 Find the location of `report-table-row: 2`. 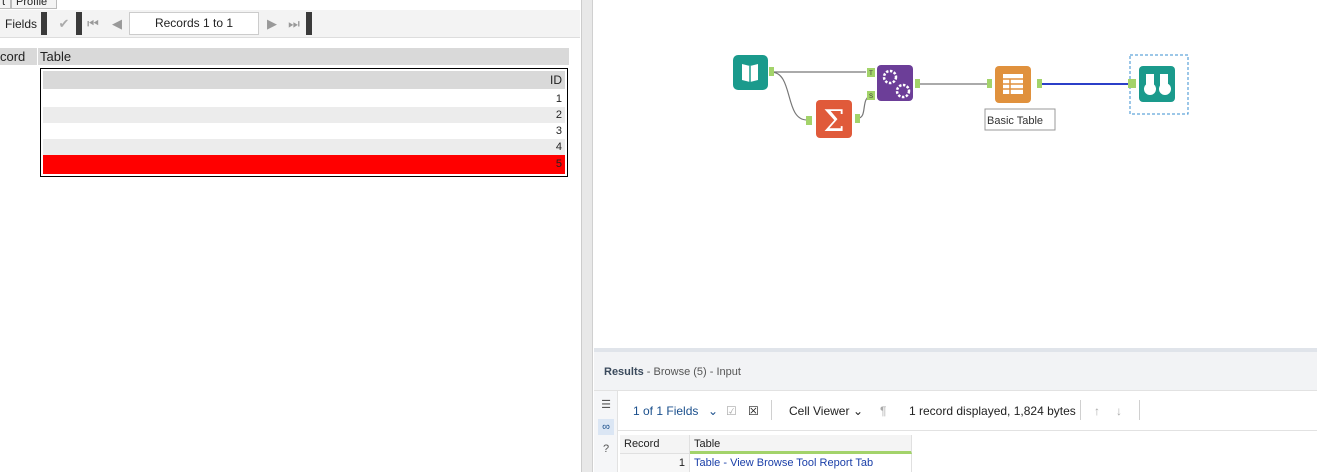

report-table-row: 2 is located at coordinates (304, 115).